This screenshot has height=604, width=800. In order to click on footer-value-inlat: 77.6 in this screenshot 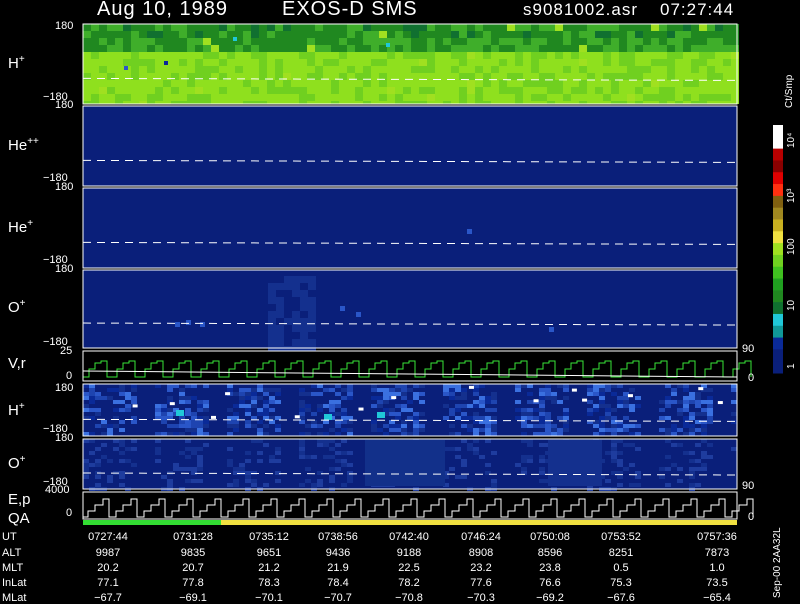, I will do `click(481, 583)`.